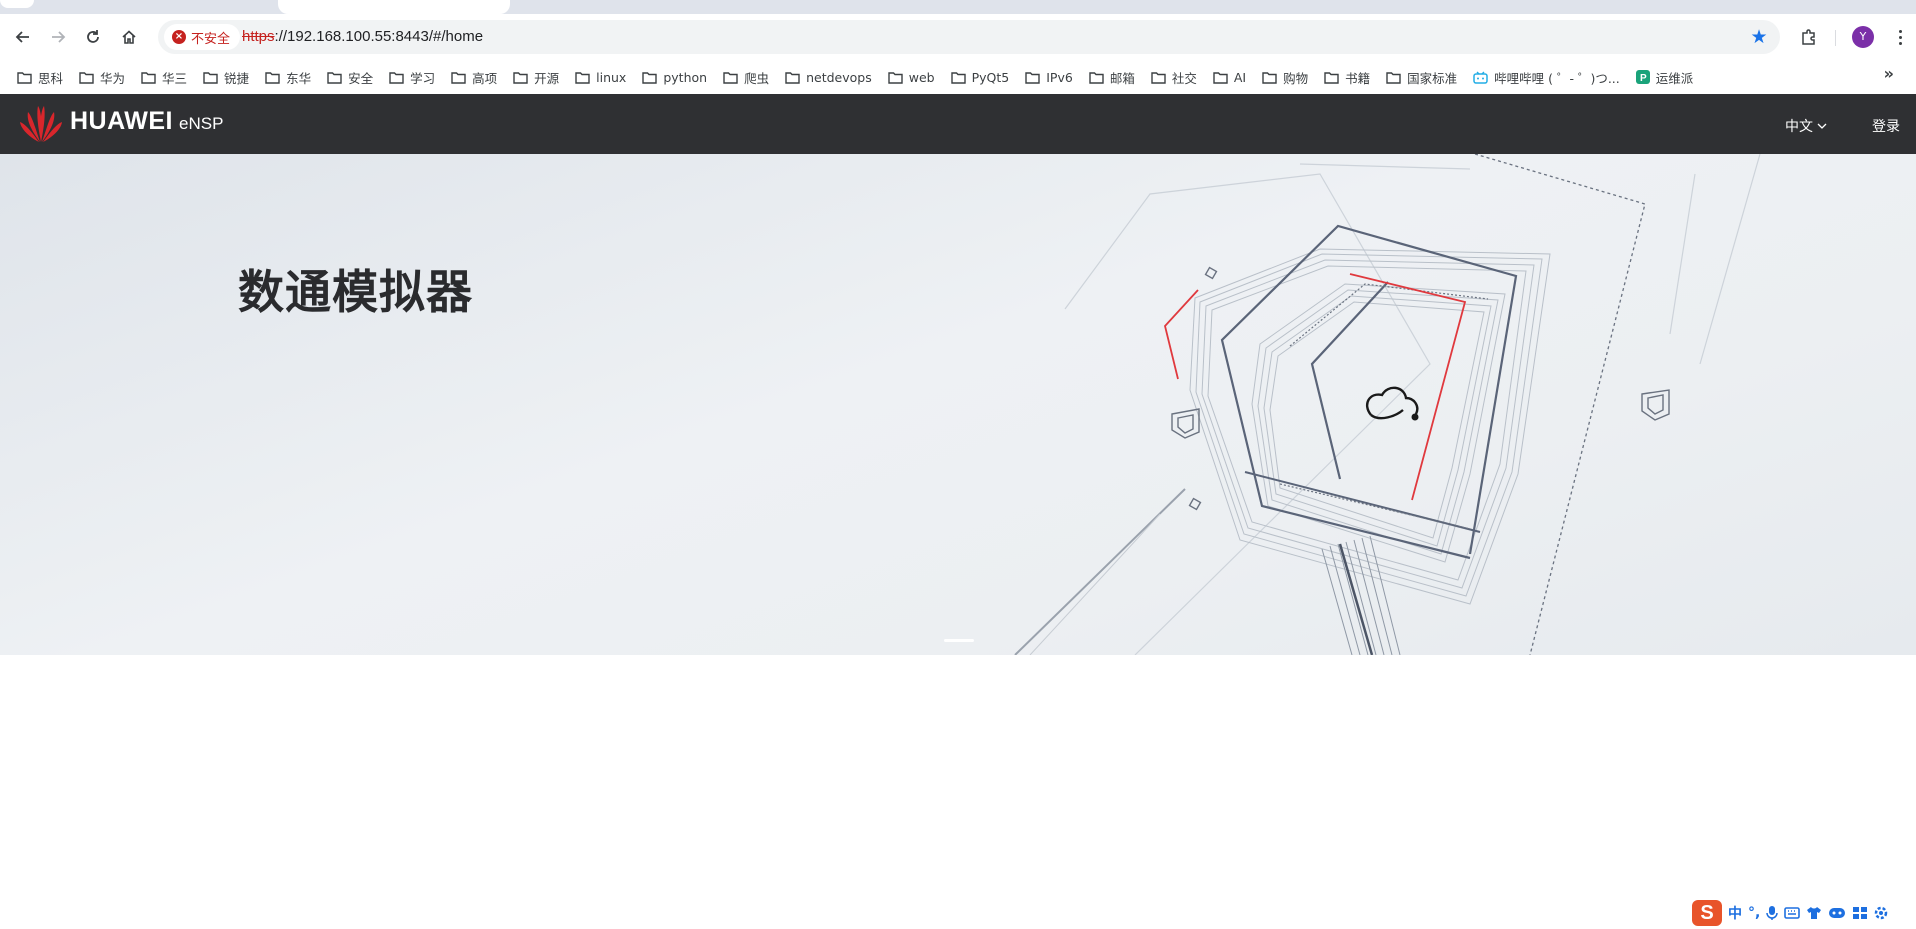 The width and height of the screenshot is (1916, 929). Describe the element at coordinates (1674, 78) in the screenshot. I see `bookmark-label: 运维派` at that location.